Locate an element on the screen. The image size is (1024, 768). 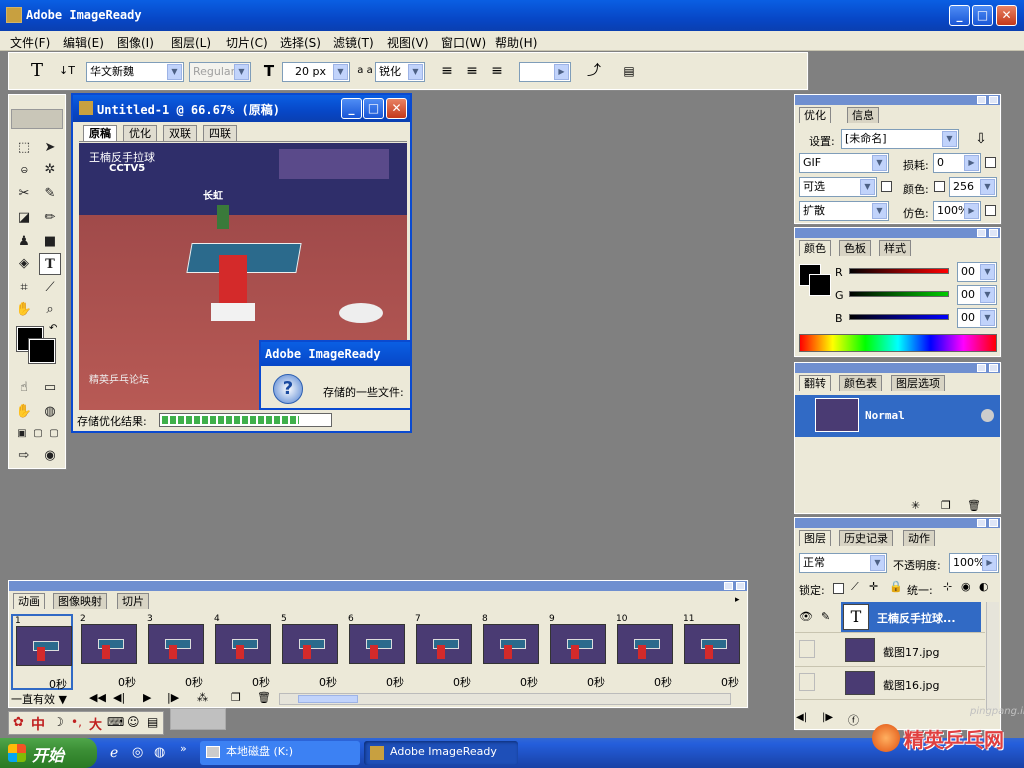
align-center-icon: ≡ is located at coordinates (472, 71).